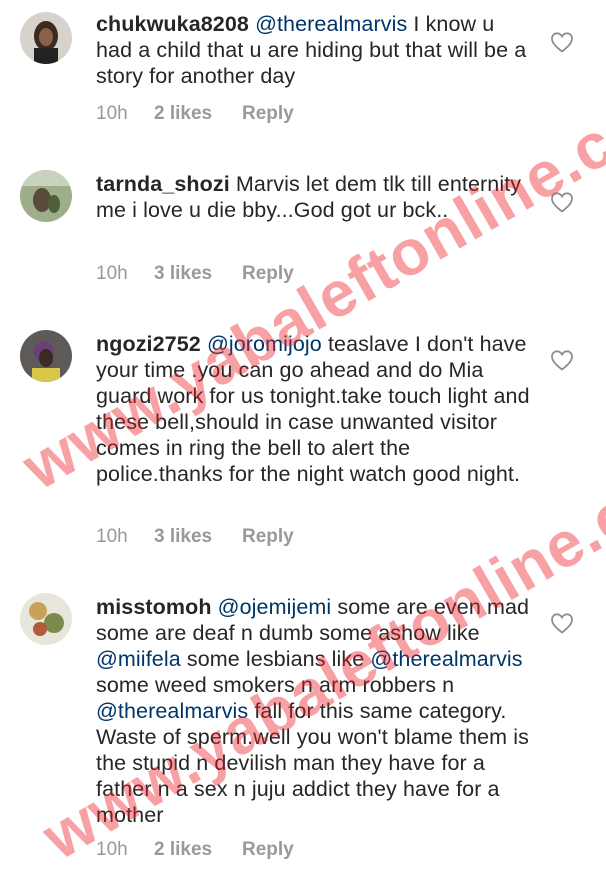 The height and width of the screenshot is (874, 606). I want to click on mention-link: @joromijojo, so click(264, 344).